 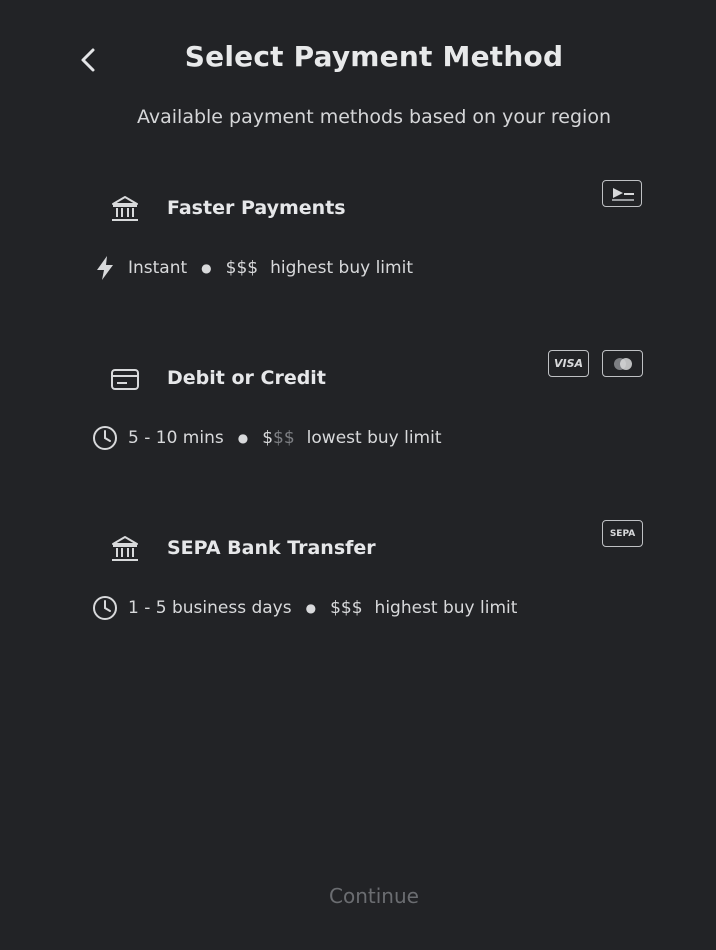 I want to click on page-title: Select Payment Method, so click(x=374, y=56).